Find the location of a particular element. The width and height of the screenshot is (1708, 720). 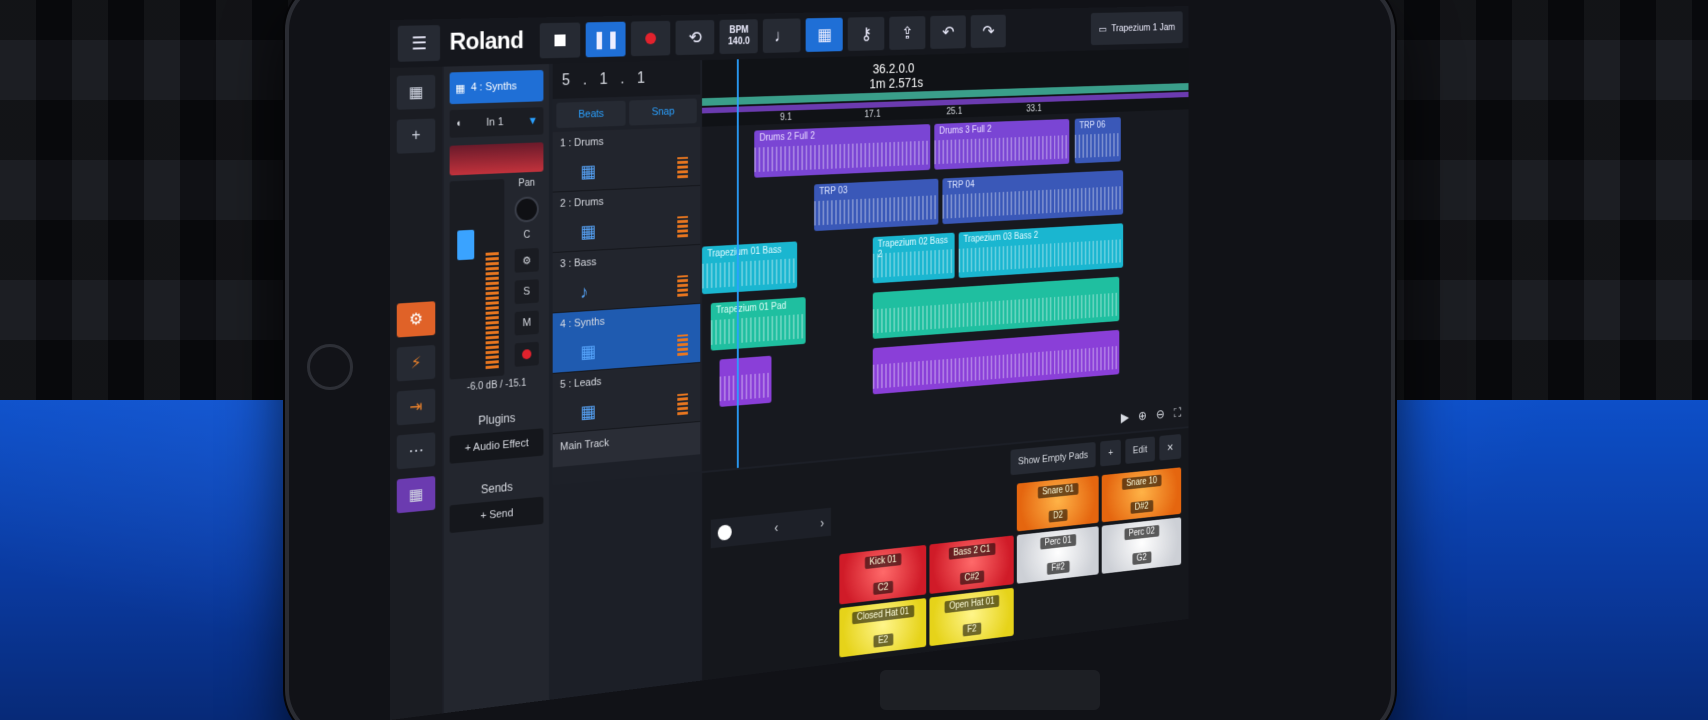

clip: TRP 06 is located at coordinates (1097, 140).